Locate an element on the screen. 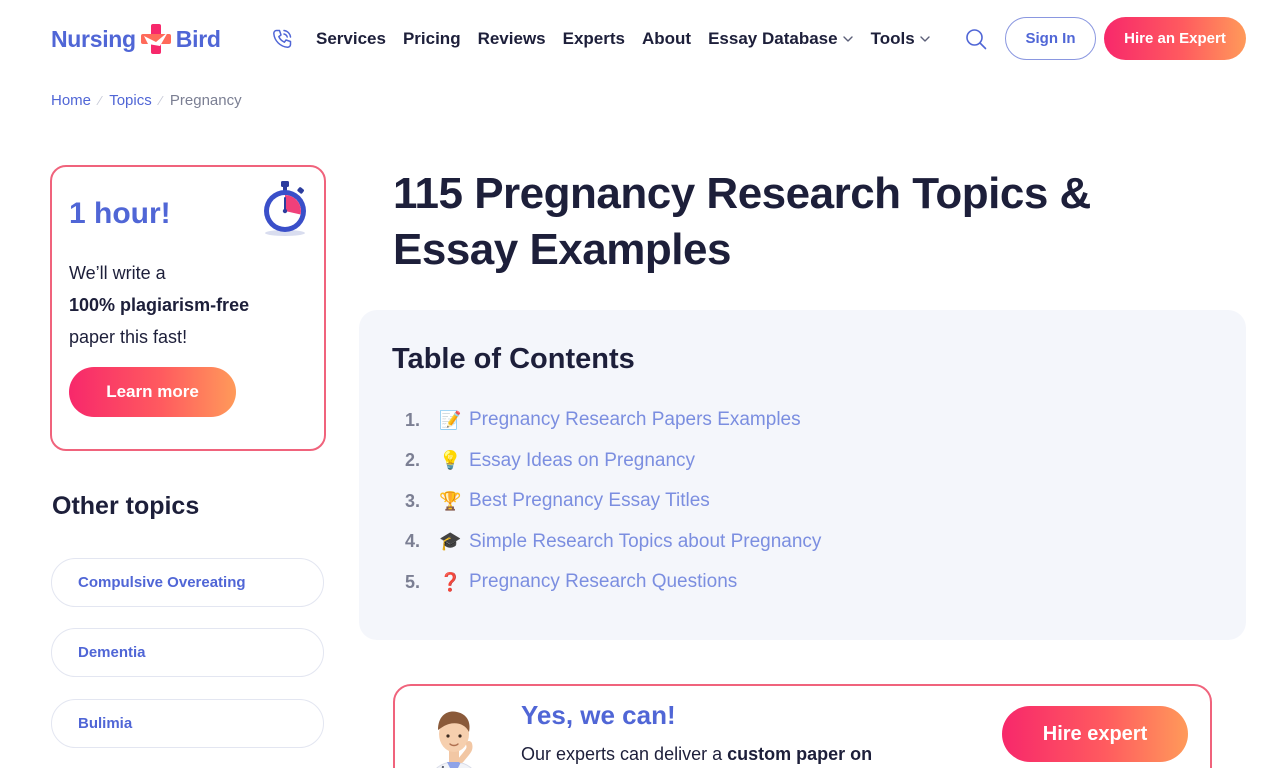 The image size is (1280, 768). nav-about: About is located at coordinates (666, 39).